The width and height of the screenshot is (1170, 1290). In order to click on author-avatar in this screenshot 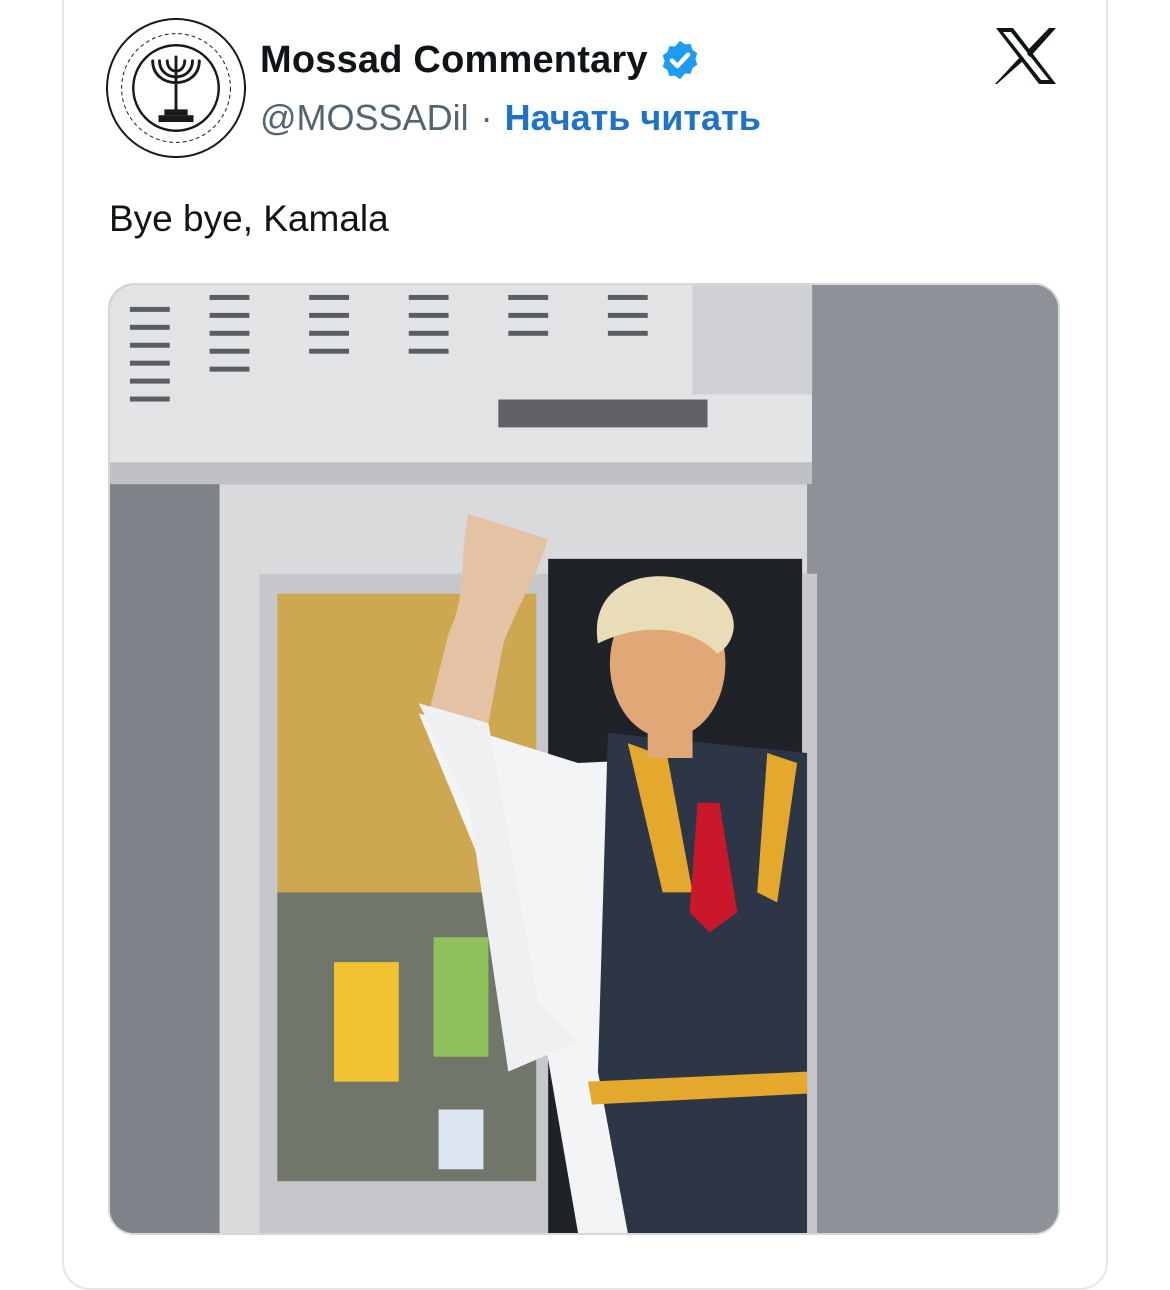, I will do `click(176, 88)`.